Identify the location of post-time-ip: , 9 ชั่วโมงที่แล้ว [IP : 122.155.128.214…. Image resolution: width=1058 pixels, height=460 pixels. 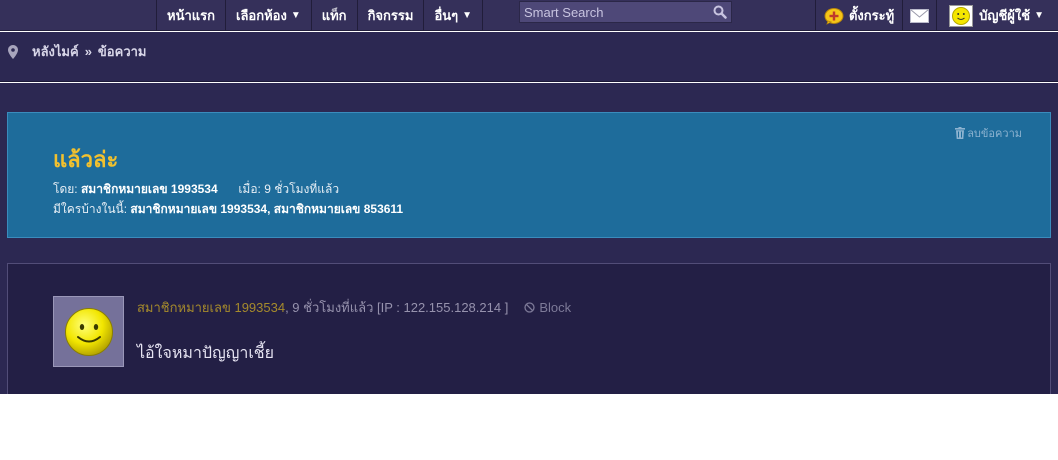
(397, 307).